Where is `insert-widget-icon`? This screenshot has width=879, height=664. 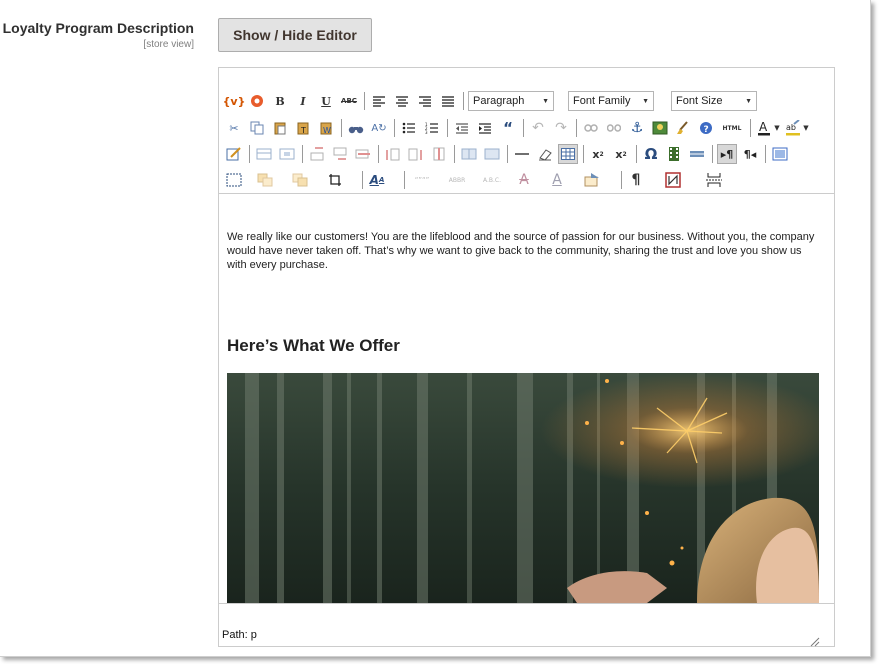 insert-widget-icon is located at coordinates (257, 101).